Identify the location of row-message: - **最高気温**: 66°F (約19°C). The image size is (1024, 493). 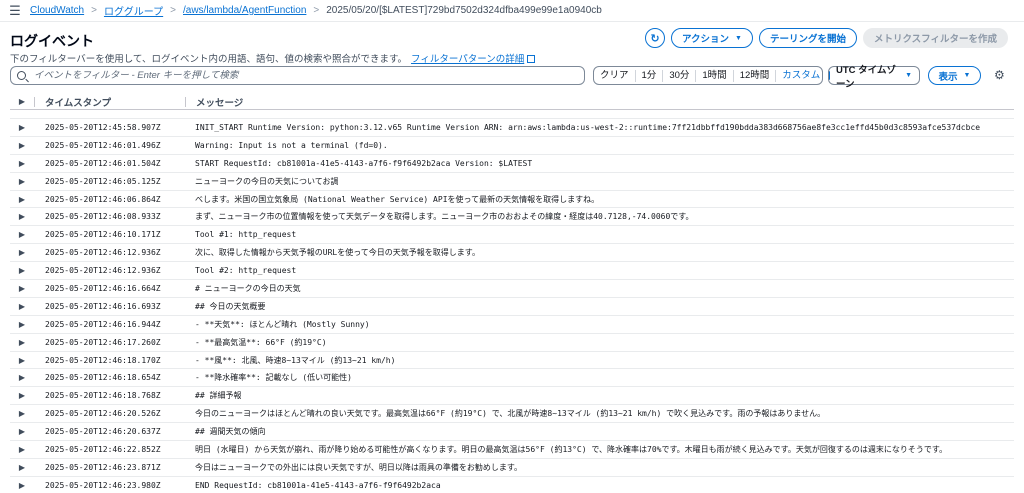
(261, 342).